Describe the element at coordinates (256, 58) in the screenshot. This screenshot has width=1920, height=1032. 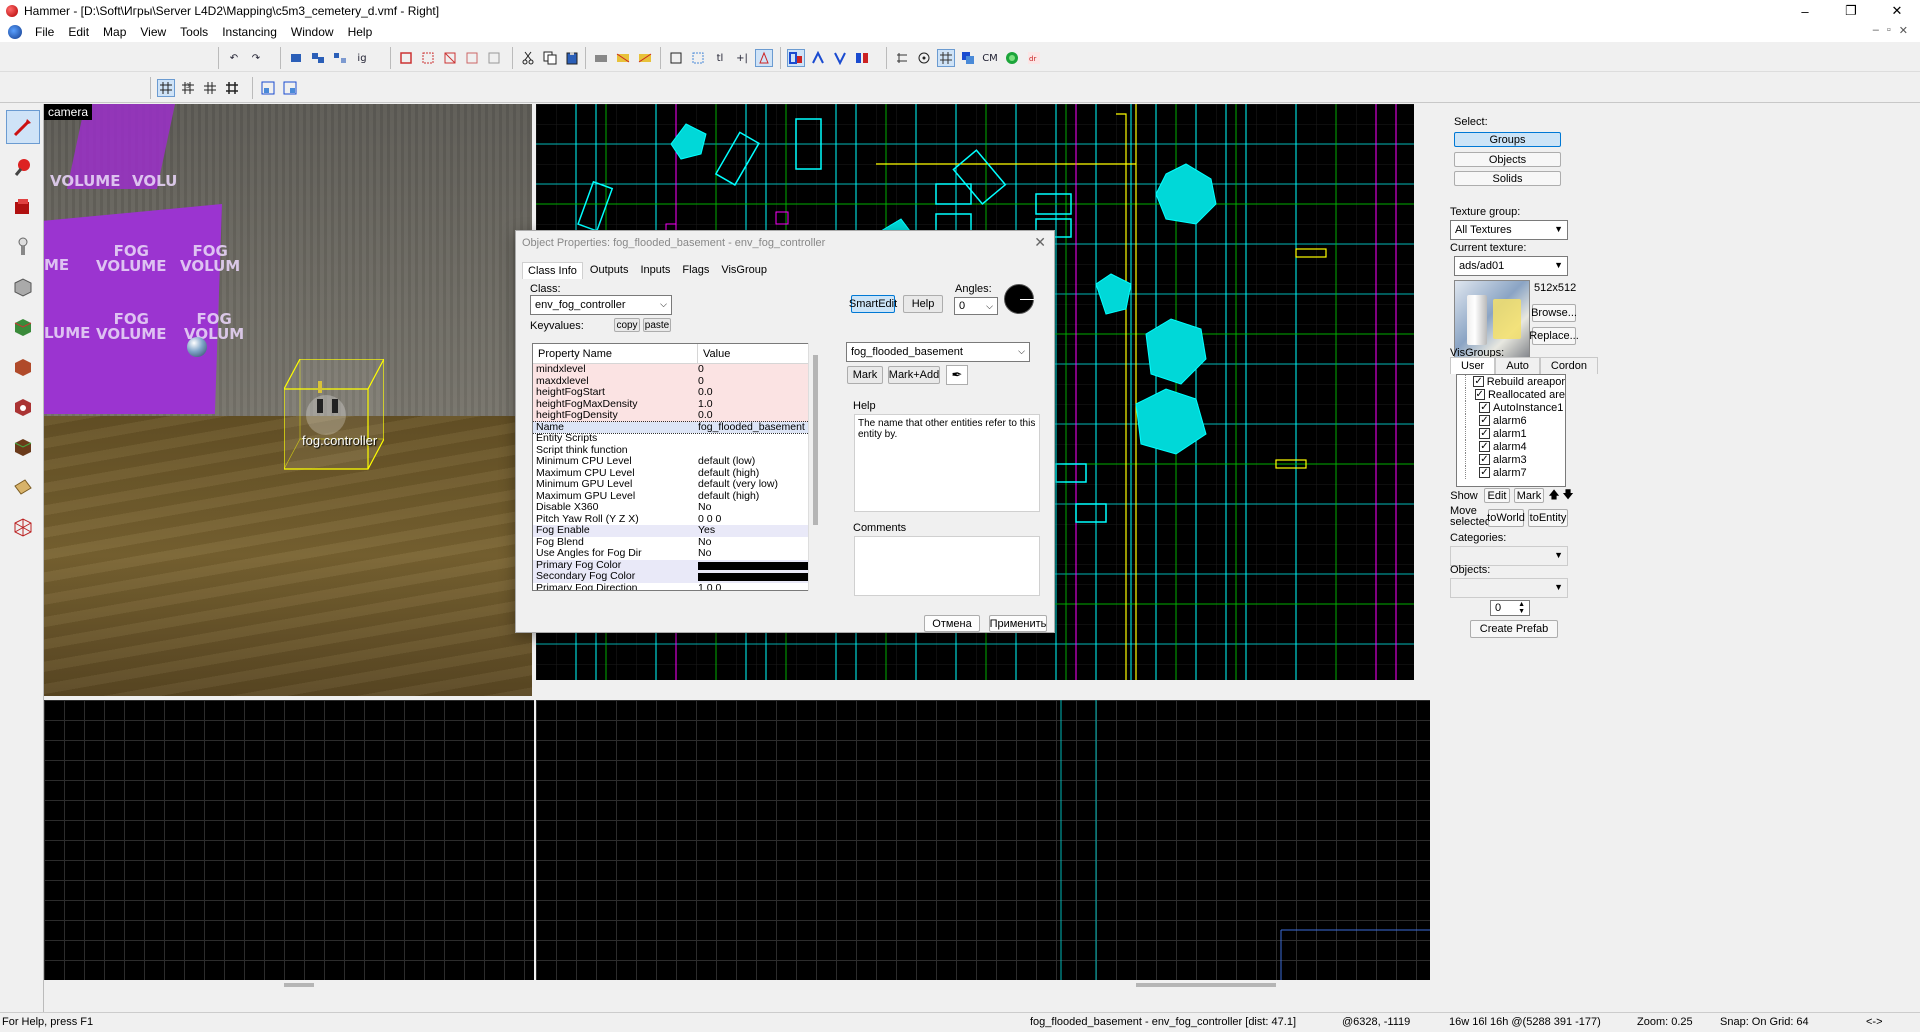
I see `redo-icon: ↷` at that location.